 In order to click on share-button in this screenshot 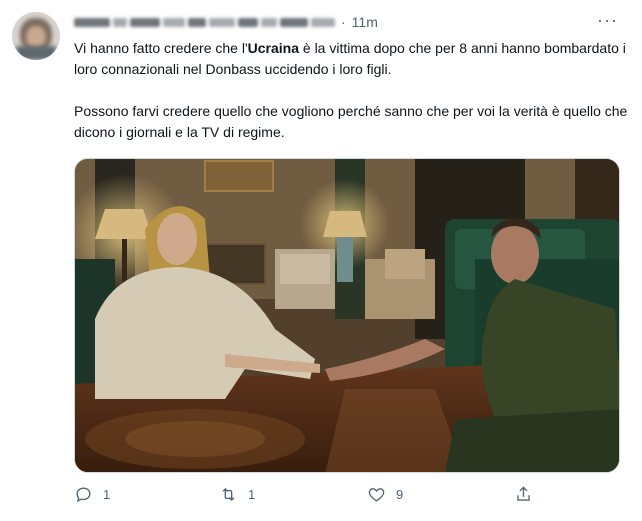, I will do `click(523, 494)`.